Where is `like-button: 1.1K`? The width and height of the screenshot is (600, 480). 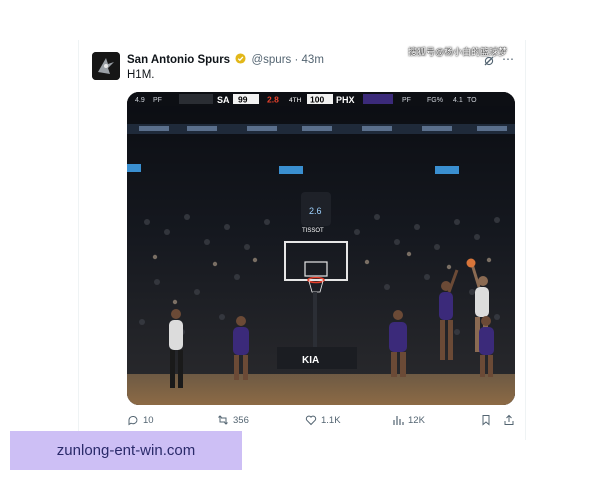
like-button: 1.1K is located at coordinates (323, 420).